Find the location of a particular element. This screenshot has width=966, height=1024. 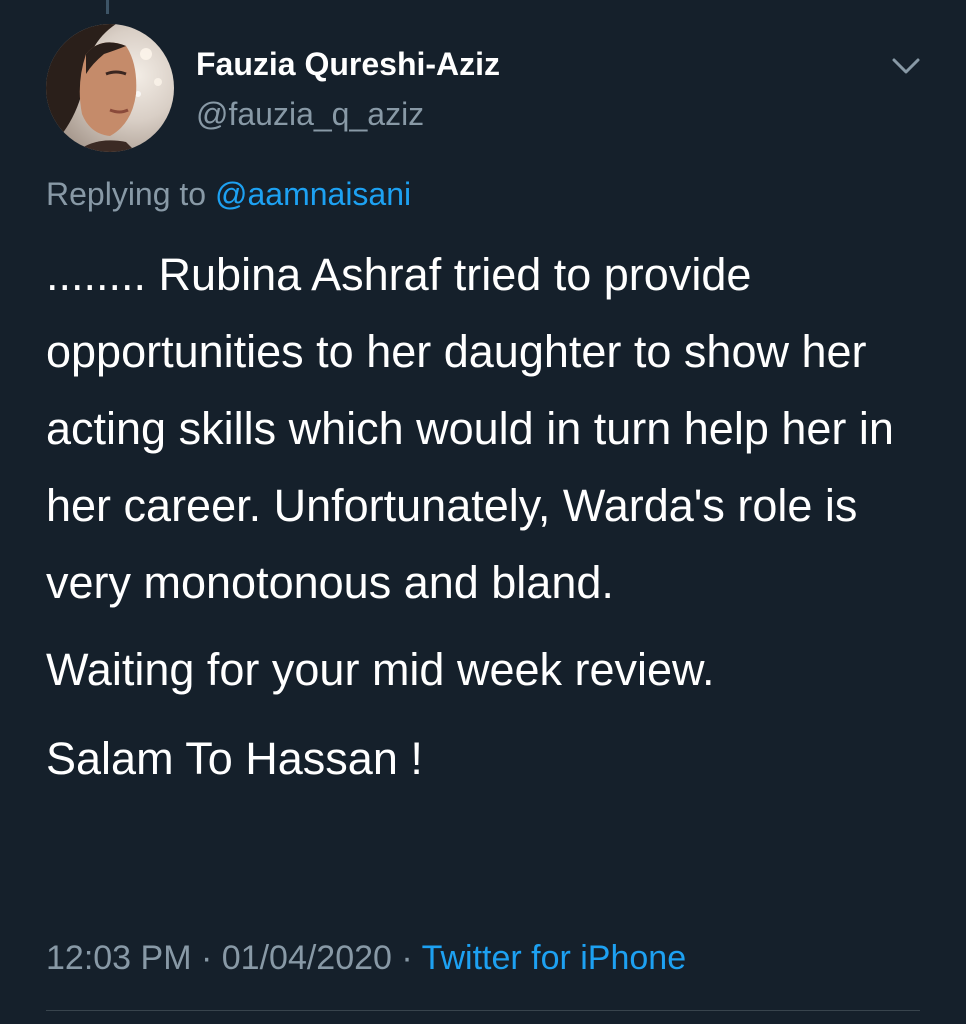

avatar is located at coordinates (110, 88).